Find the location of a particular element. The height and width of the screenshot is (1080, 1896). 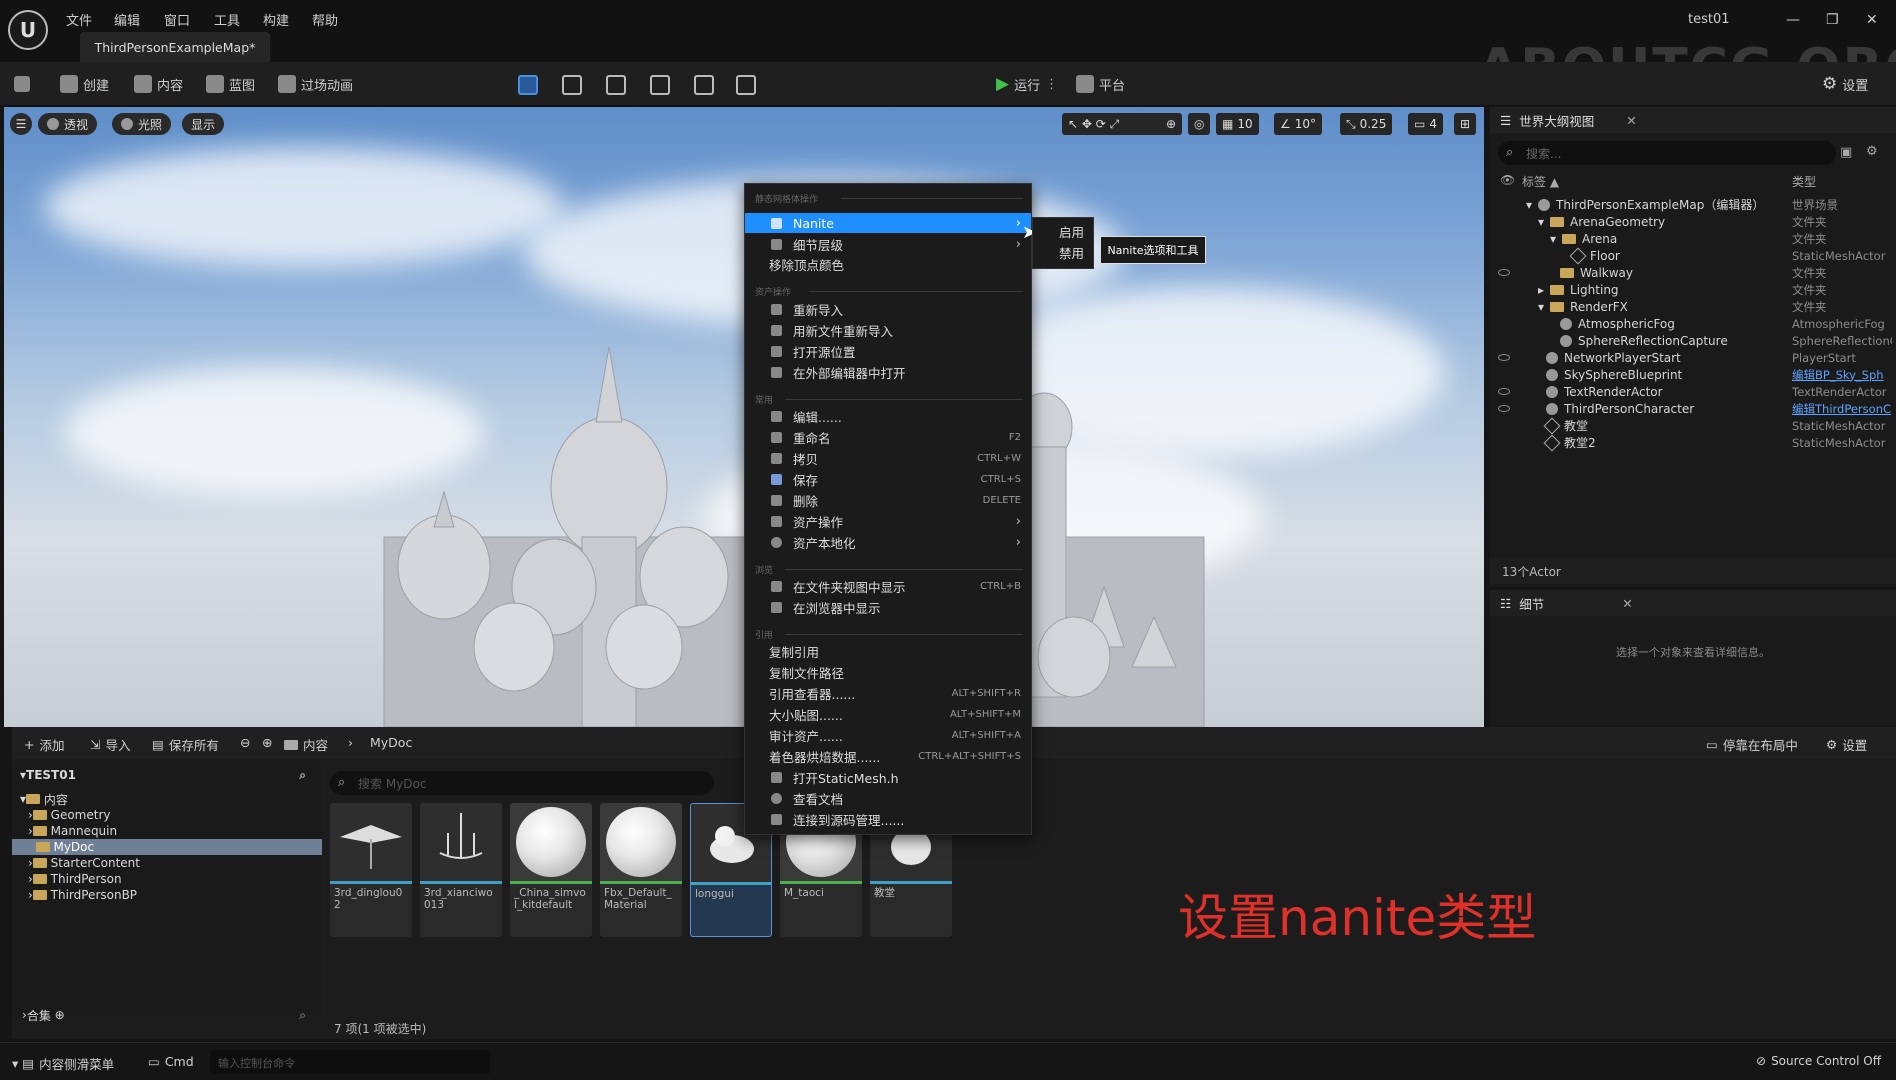

collections-header: › 合集 ⊕ ⌕ is located at coordinates (167, 1015).